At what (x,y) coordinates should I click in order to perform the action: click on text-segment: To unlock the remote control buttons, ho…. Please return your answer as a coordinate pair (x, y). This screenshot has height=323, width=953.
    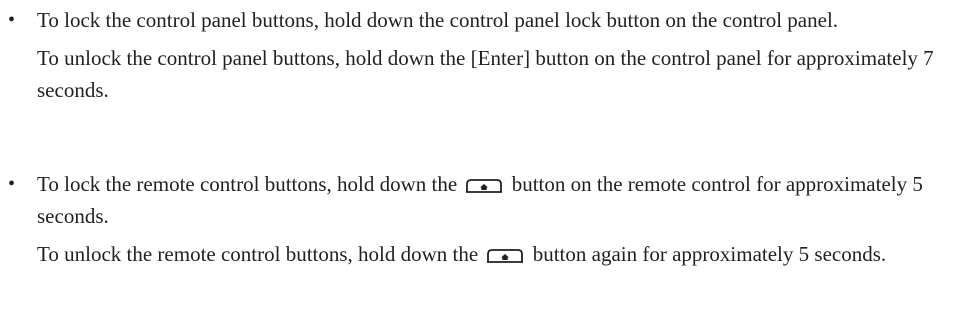
    Looking at the image, I should click on (258, 254).